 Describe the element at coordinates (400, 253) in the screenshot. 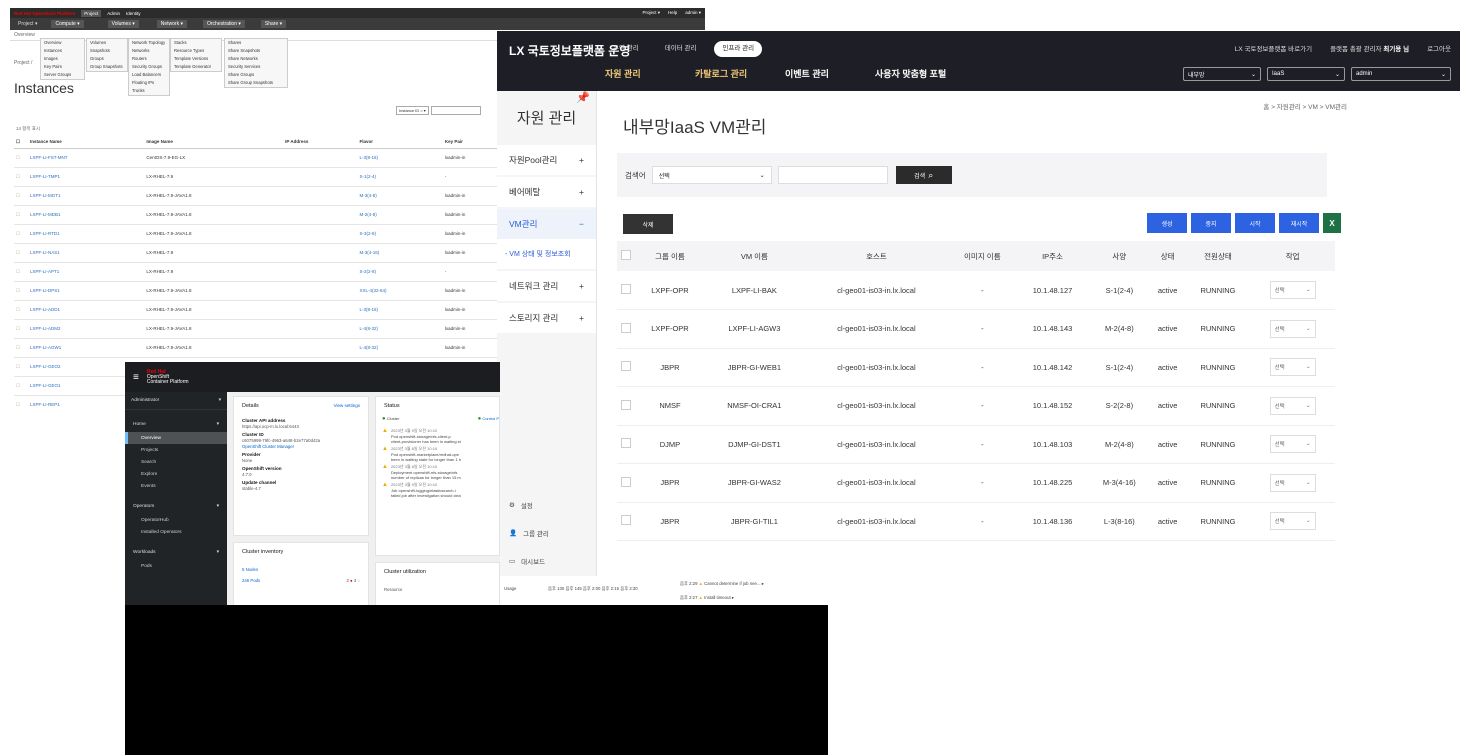

I see `table-cell: M-3(4-16)` at that location.